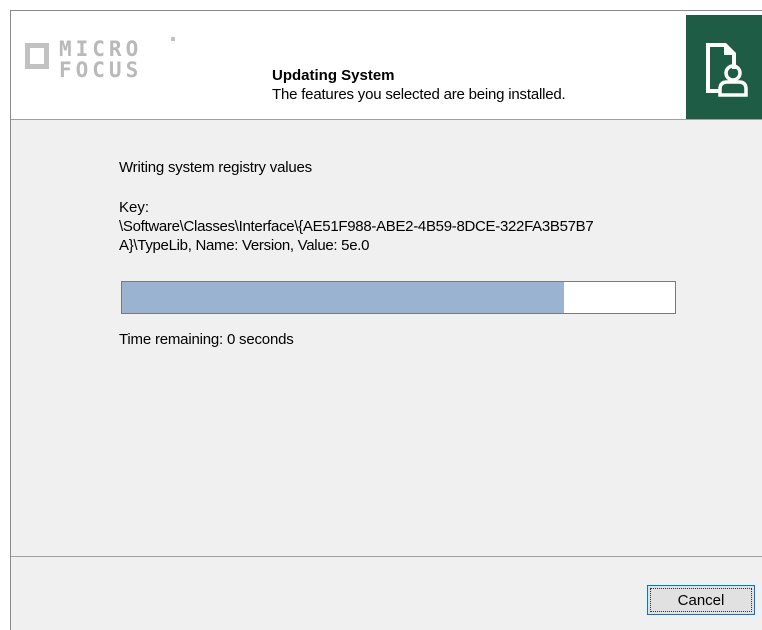 Image resolution: width=762 pixels, height=630 pixels. Describe the element at coordinates (173, 39) in the screenshot. I see `logo-mark` at that location.